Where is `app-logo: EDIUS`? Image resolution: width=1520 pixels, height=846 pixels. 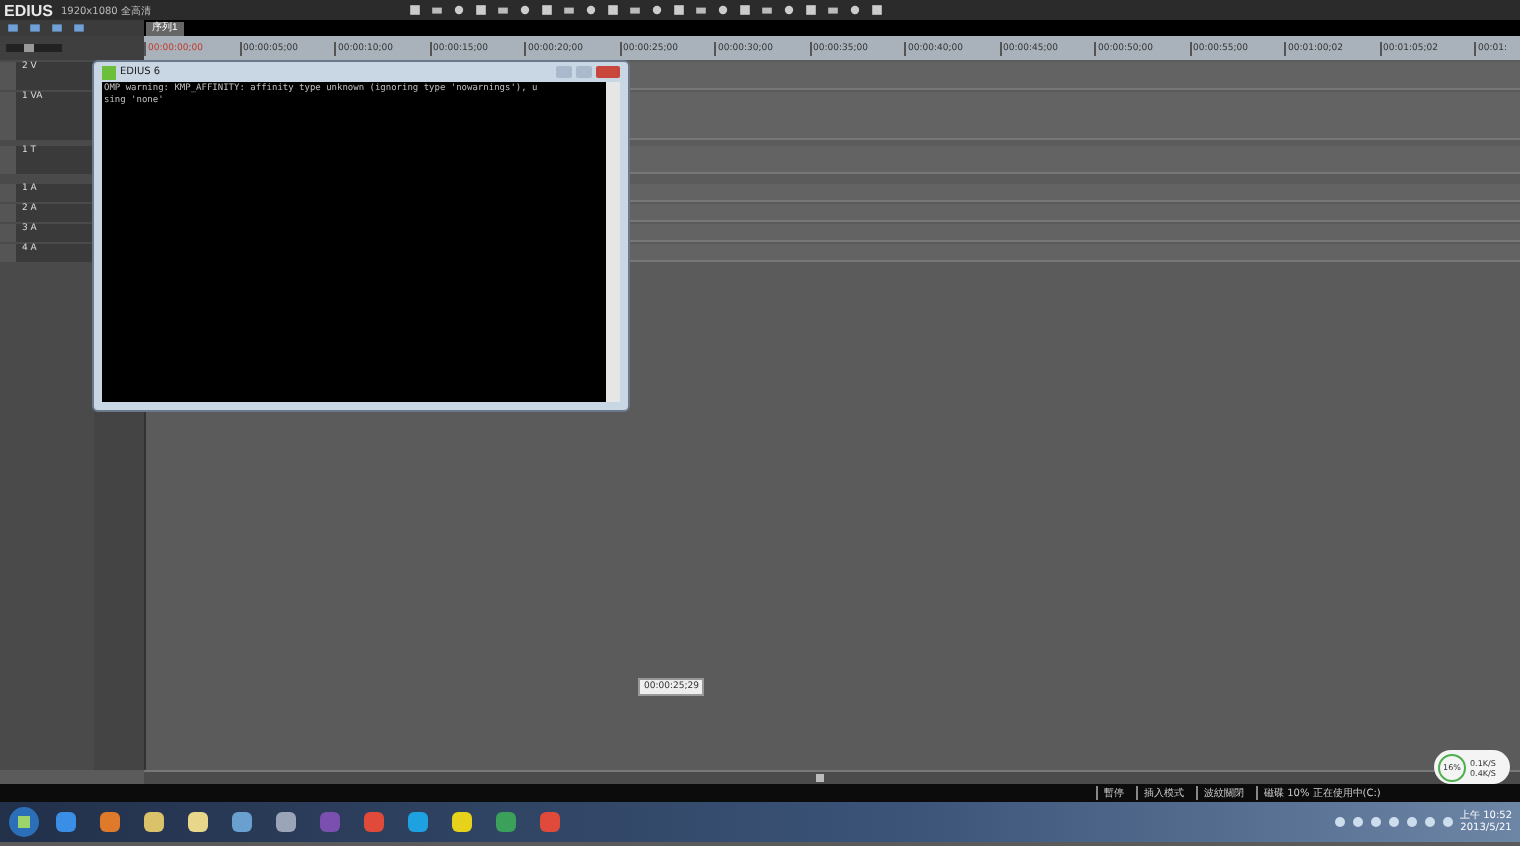 app-logo: EDIUS is located at coordinates (28, 10).